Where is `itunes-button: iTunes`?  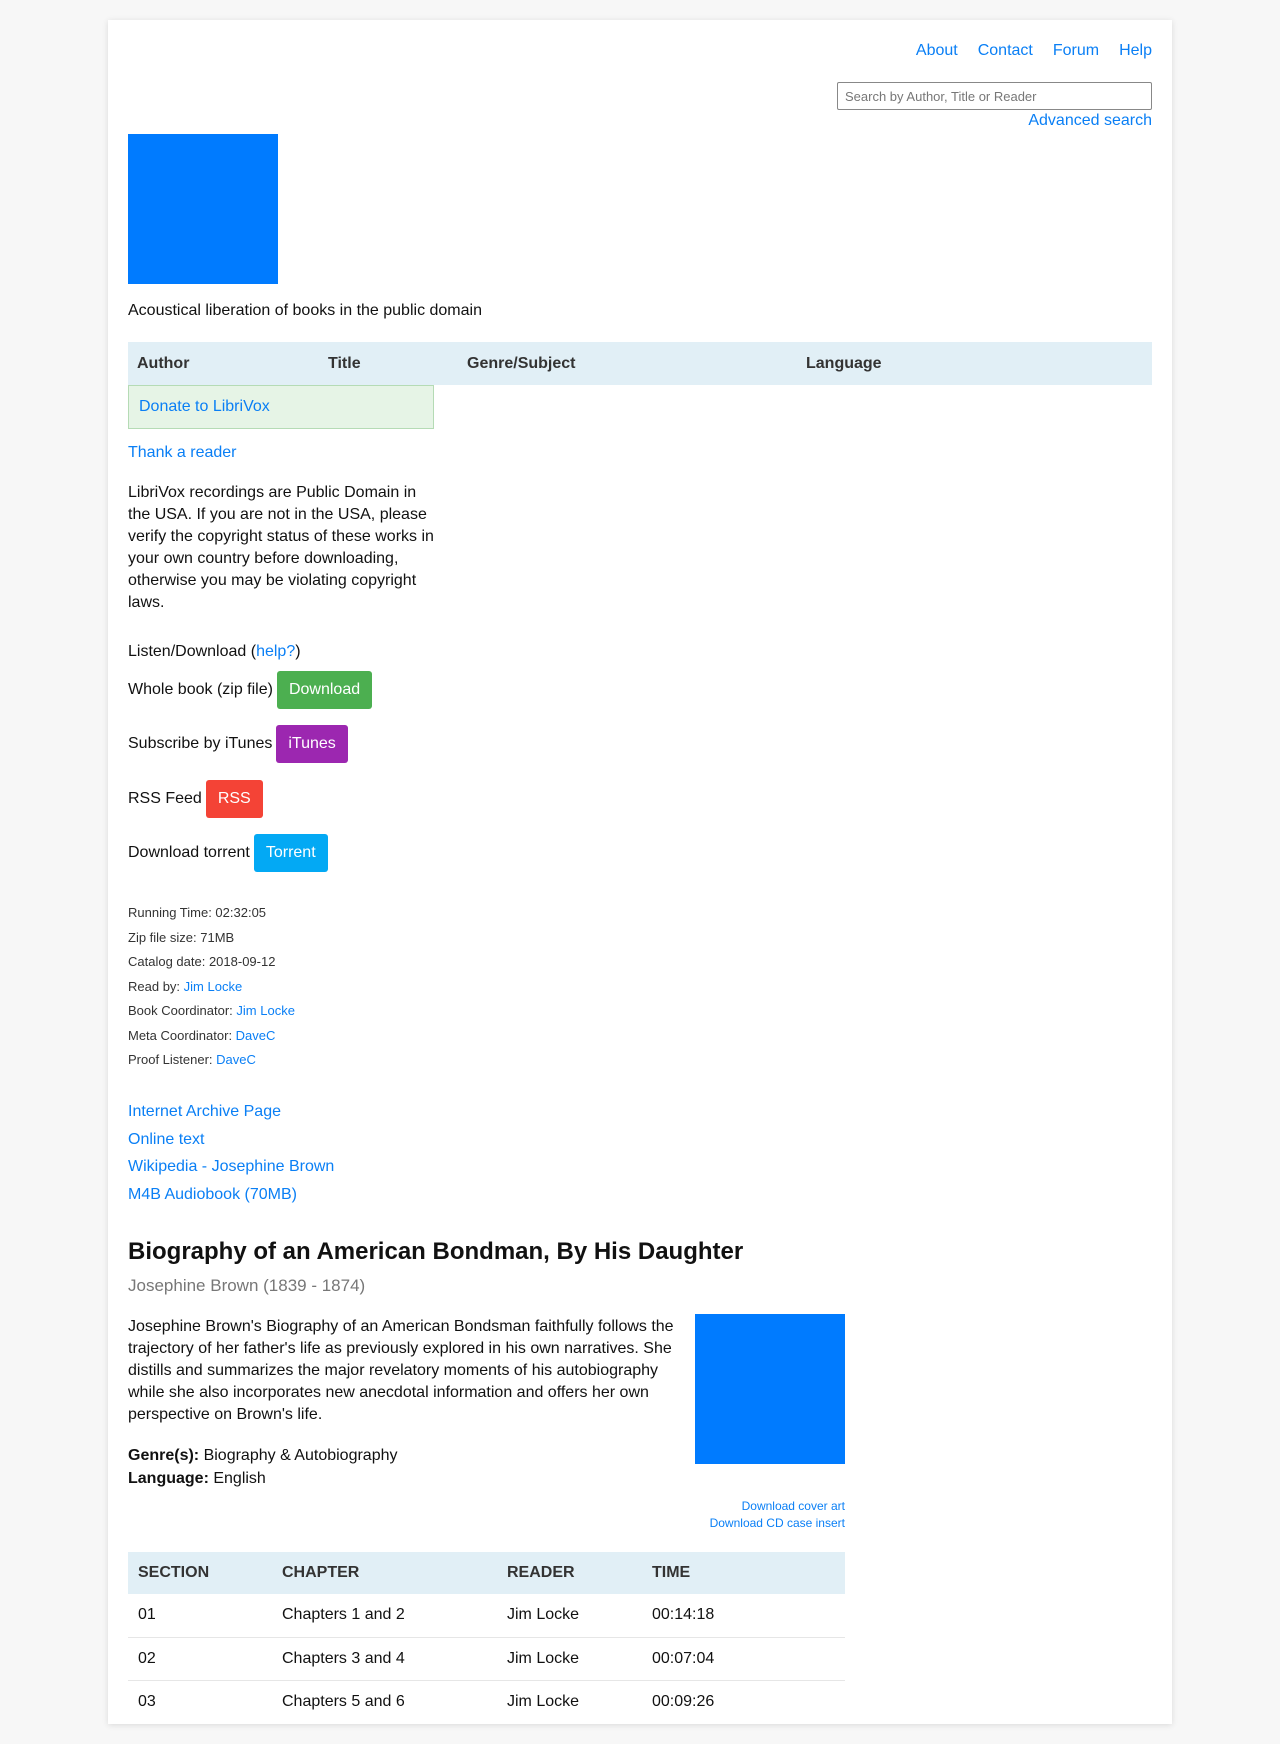 itunes-button: iTunes is located at coordinates (312, 744).